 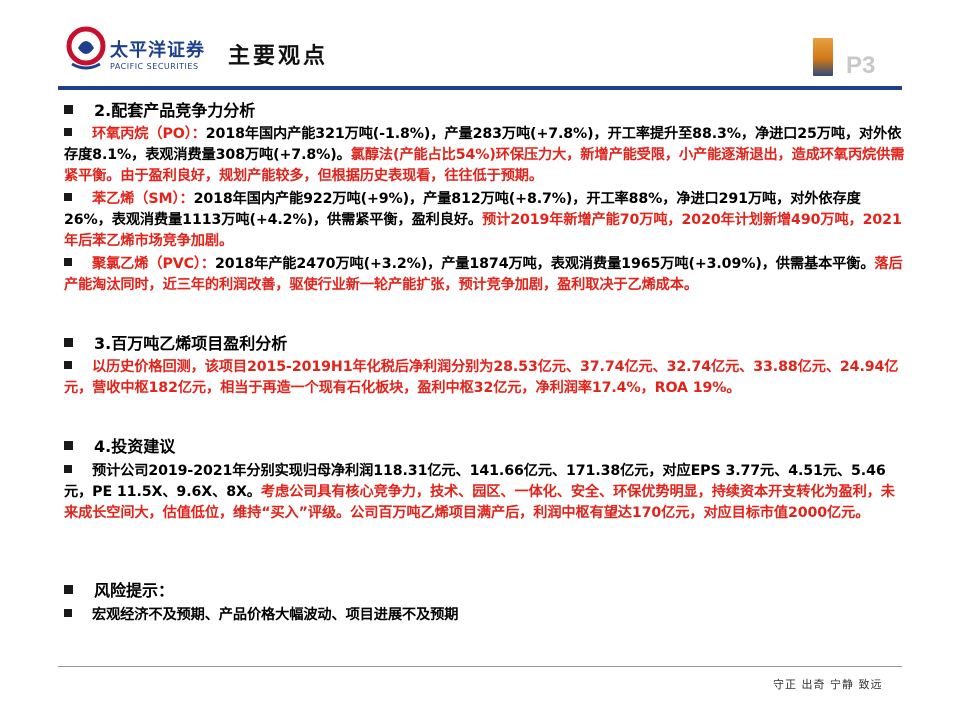 What do you see at coordinates (823, 57) in the screenshot?
I see `decorative-thumbnail` at bounding box center [823, 57].